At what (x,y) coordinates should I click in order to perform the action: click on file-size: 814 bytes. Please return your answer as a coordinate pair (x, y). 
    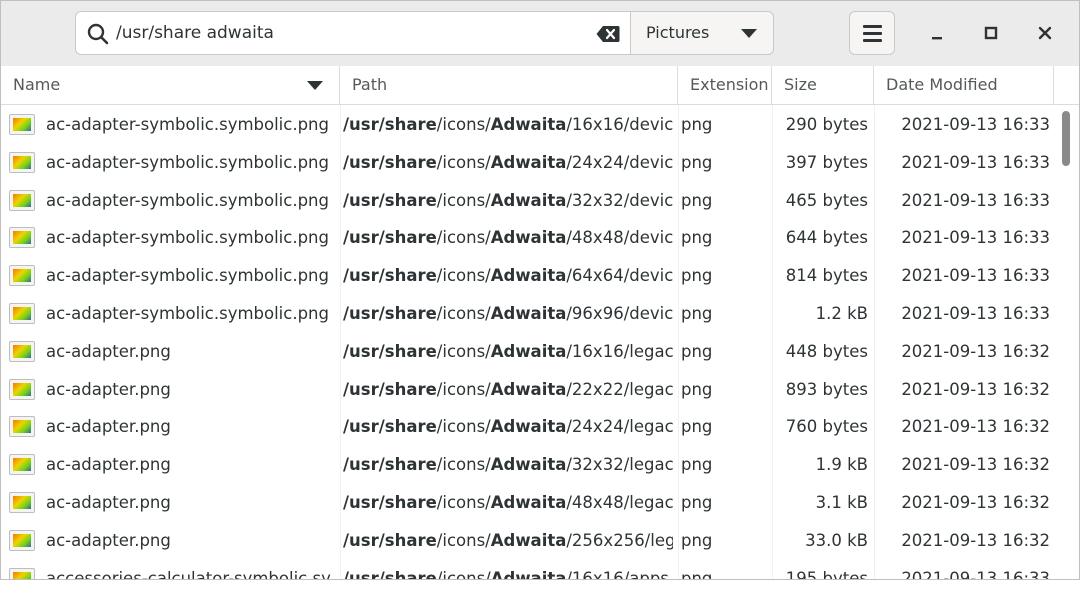
    Looking at the image, I should click on (826, 276).